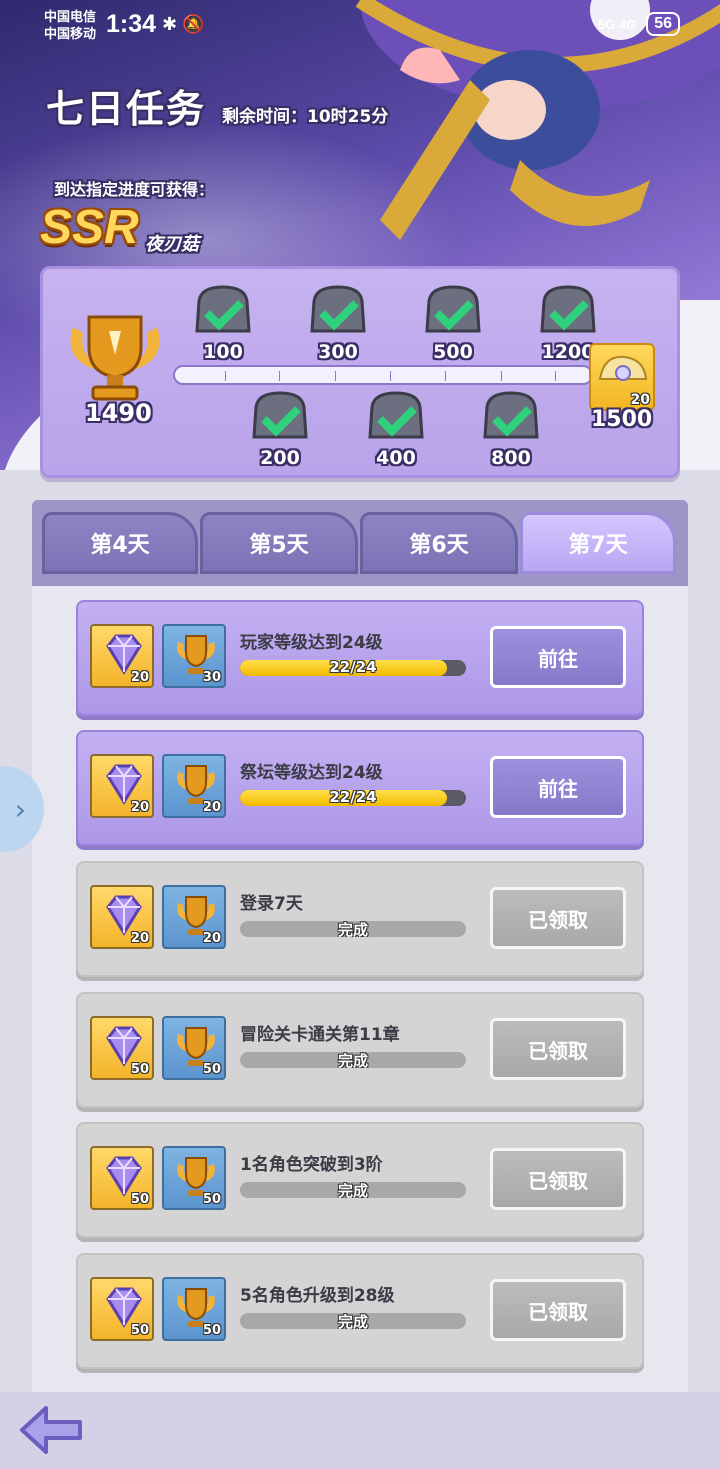 The width and height of the screenshot is (720, 1469). Describe the element at coordinates (183, 24) in the screenshot. I see `bluetooth-mute-icons: ✱ 🔕` at that location.